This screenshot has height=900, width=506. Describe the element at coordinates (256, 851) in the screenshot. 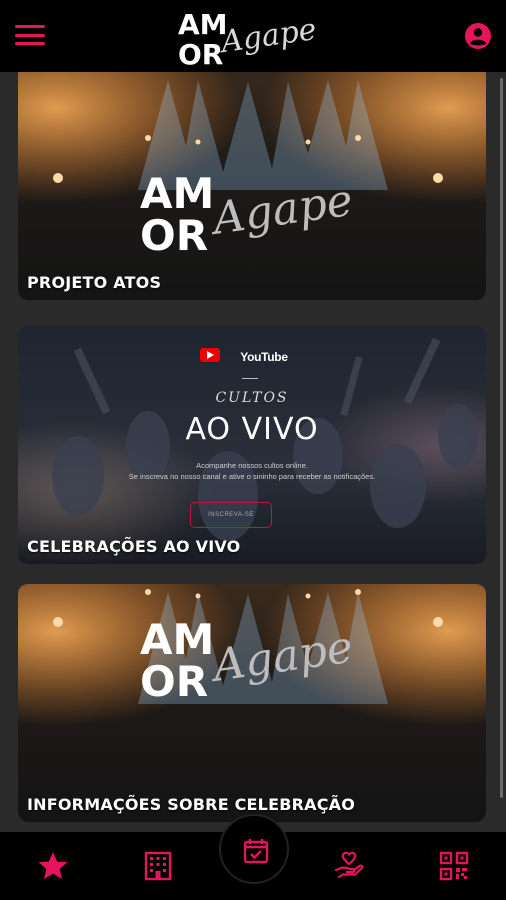

I see `calendar-check-icon` at that location.